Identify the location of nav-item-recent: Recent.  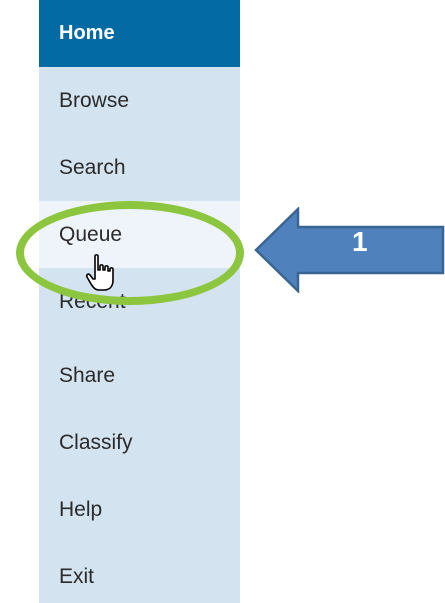
(139, 301).